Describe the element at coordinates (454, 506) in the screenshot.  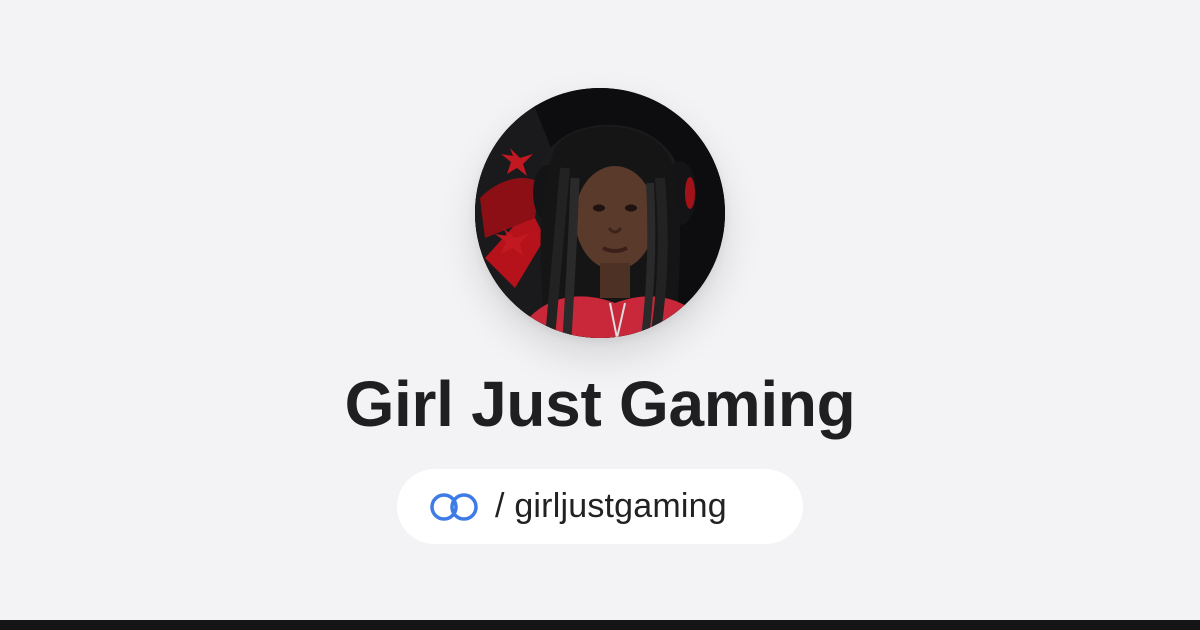
I see `linked-rings-icon` at that location.